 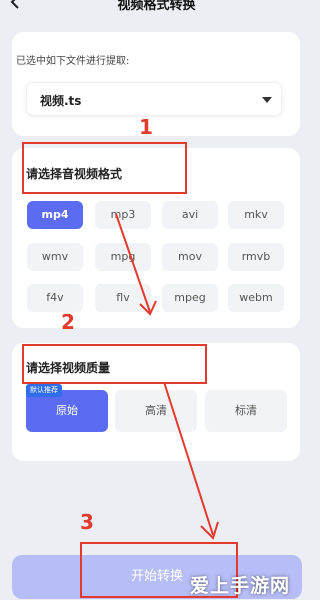 I want to click on quality-option-sd: 标清, so click(x=246, y=411).